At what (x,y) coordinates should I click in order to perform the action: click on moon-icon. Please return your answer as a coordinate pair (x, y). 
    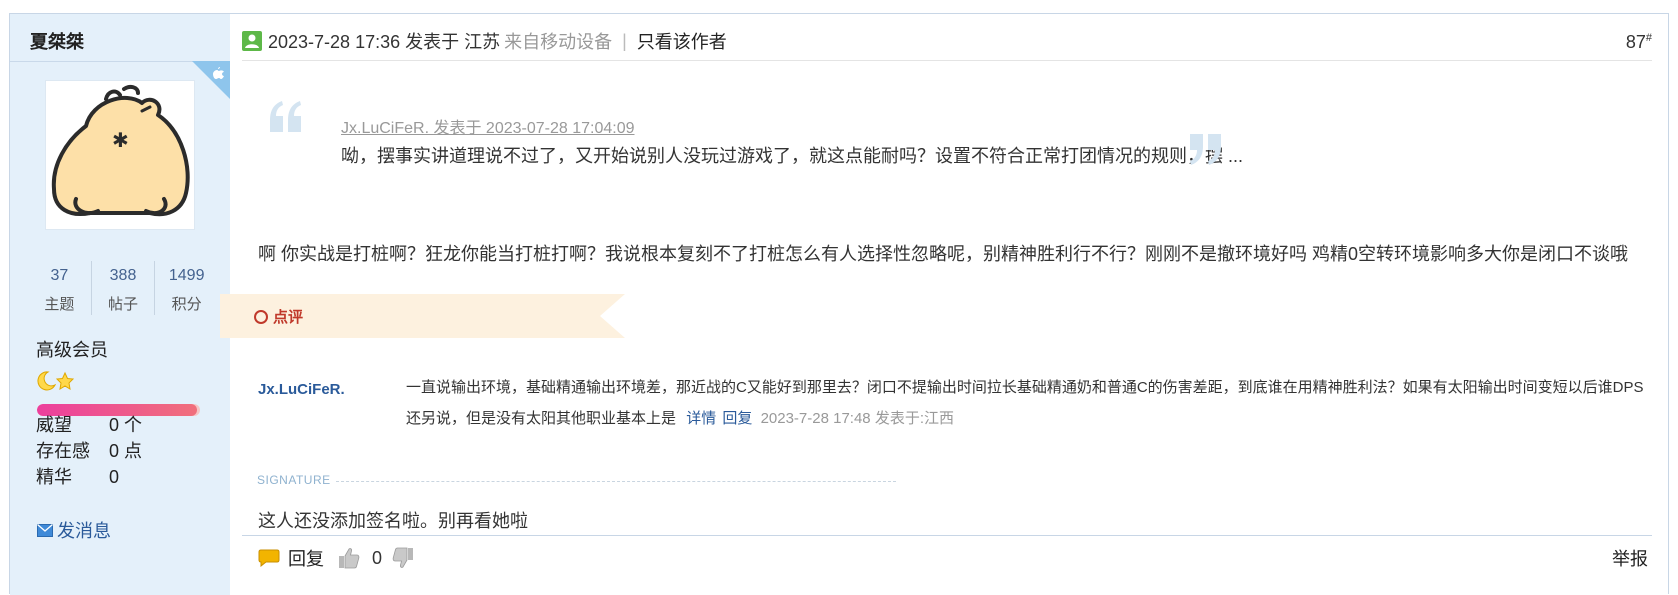
    Looking at the image, I should click on (47, 381).